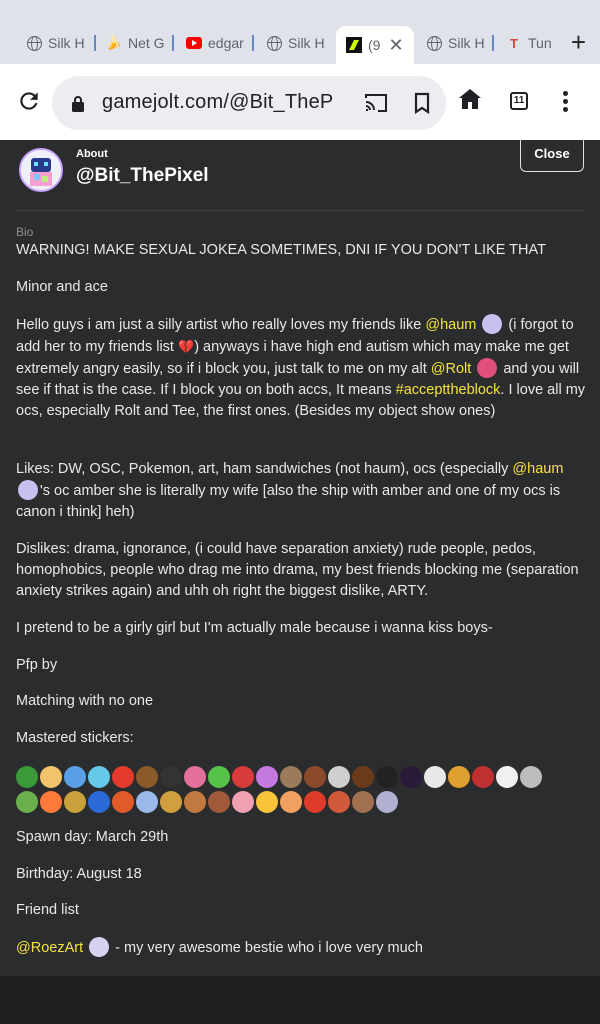 This screenshot has width=600, height=1024. I want to click on bio-birthday: Birthday: August 18, so click(79, 874).